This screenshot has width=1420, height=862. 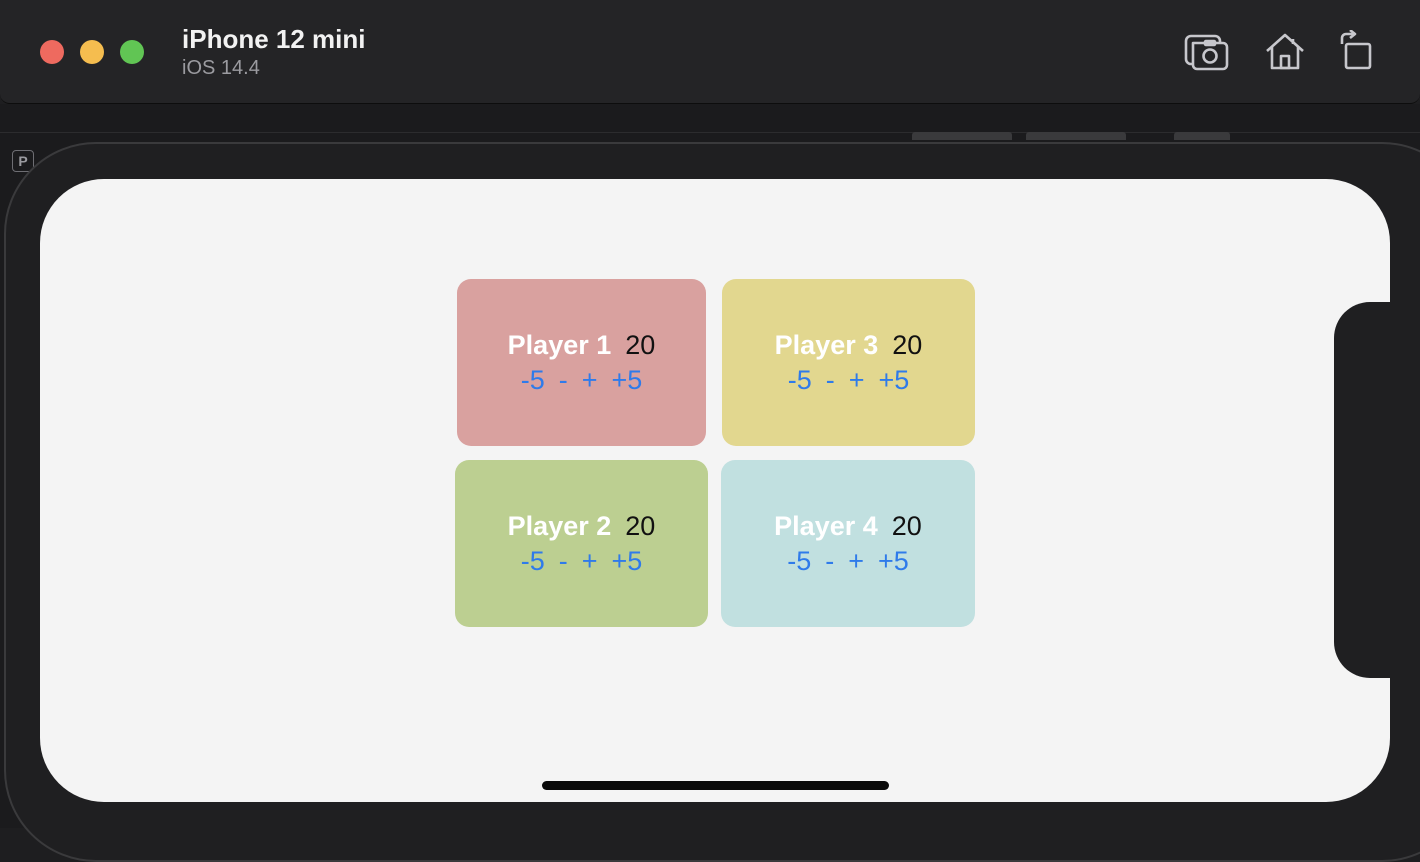 I want to click on player-name: Player 2, so click(x=559, y=526).